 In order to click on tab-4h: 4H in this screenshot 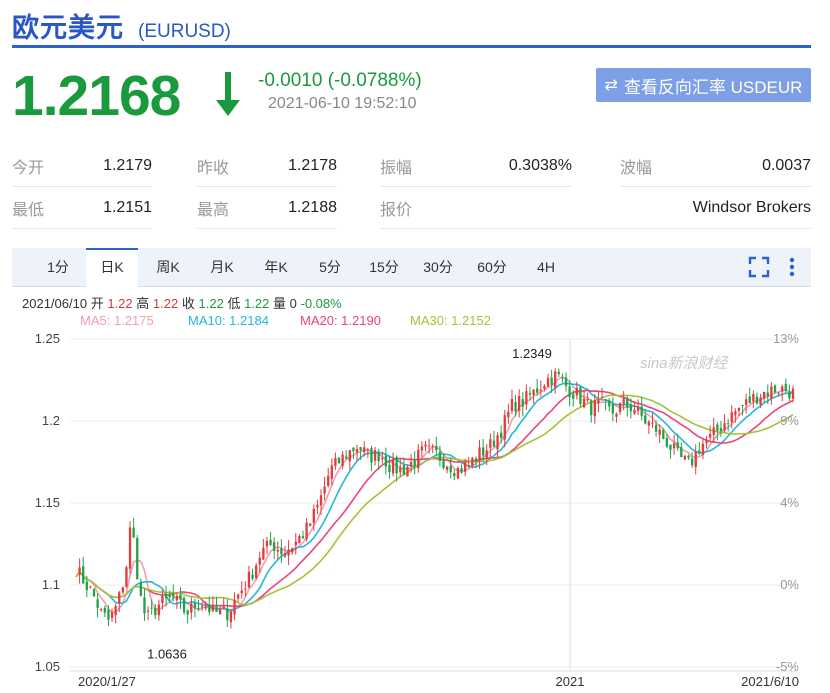, I will do `click(546, 267)`.